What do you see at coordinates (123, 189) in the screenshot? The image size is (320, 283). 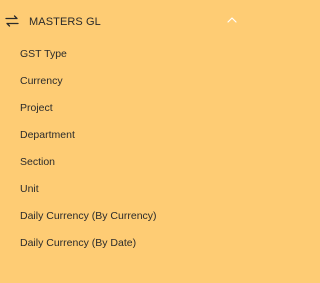 I see `menu-item-unit: Unit` at bounding box center [123, 189].